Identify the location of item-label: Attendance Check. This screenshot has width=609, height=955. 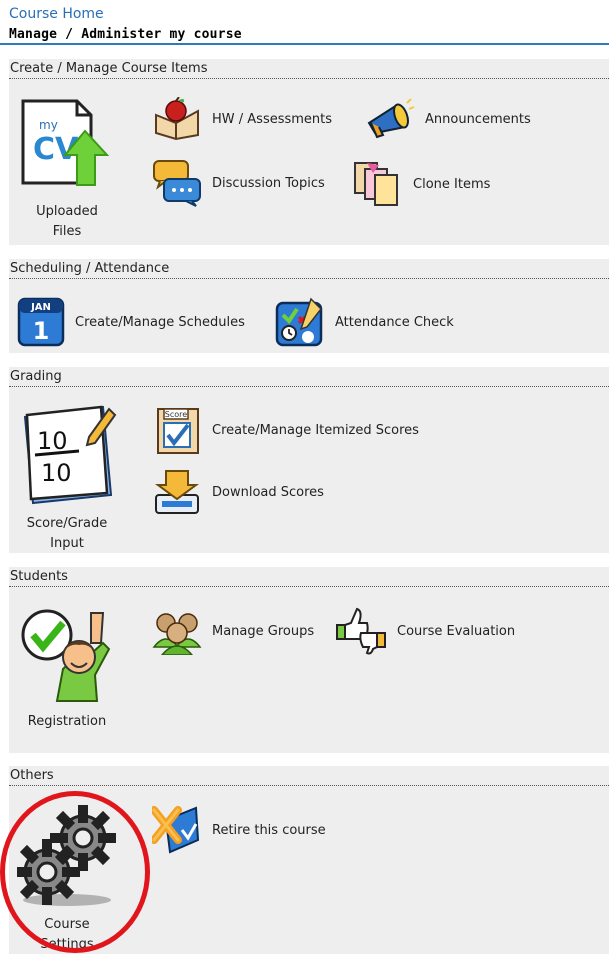
(394, 322).